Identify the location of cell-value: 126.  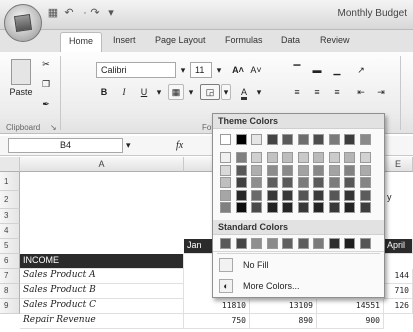
(398, 306).